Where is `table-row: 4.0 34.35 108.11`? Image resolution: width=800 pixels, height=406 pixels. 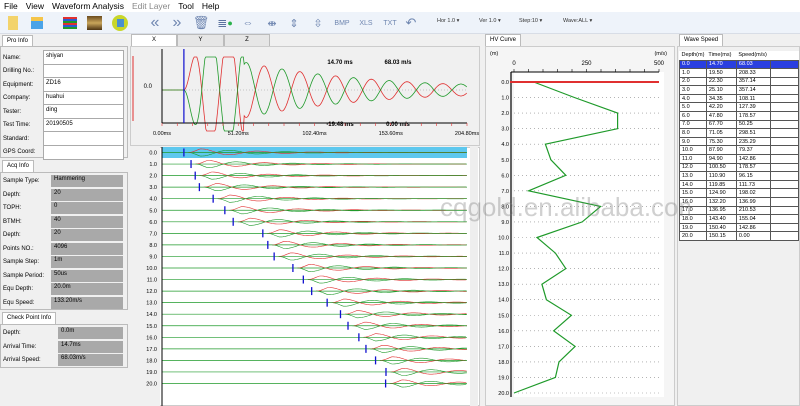 table-row: 4.0 34.35 108.11 is located at coordinates (739, 98).